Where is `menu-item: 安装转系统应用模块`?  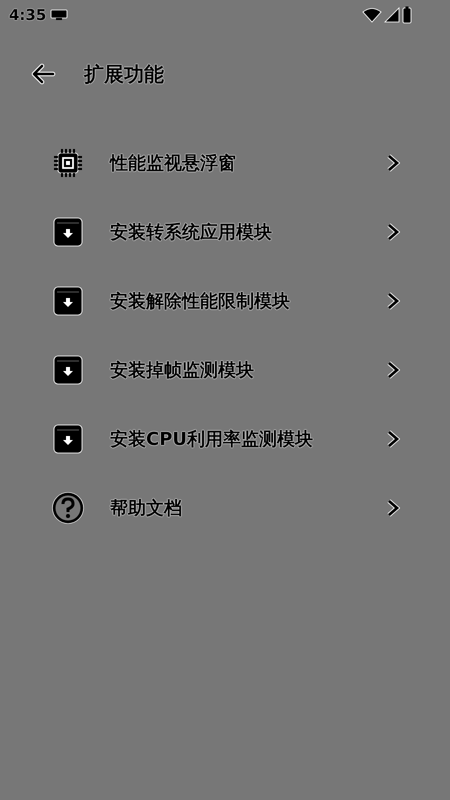
menu-item: 安装转系统应用模块 is located at coordinates (225, 231).